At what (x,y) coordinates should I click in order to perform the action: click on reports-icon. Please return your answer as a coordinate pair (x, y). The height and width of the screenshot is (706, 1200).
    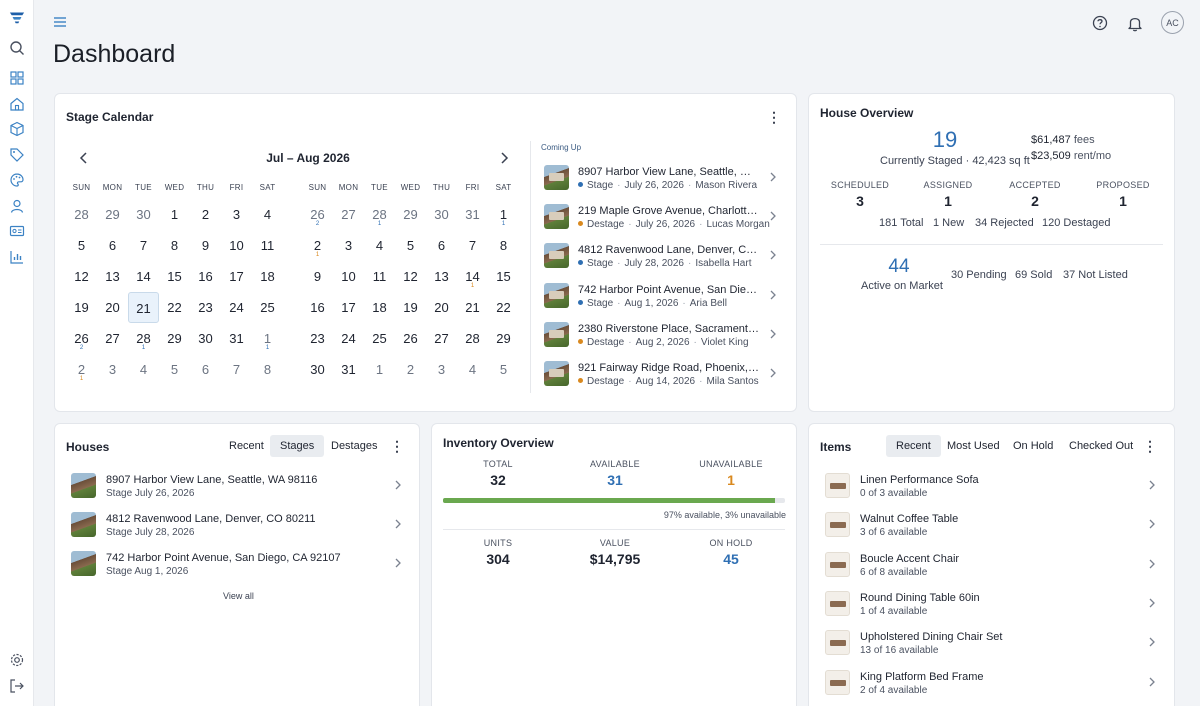
    Looking at the image, I should click on (17, 257).